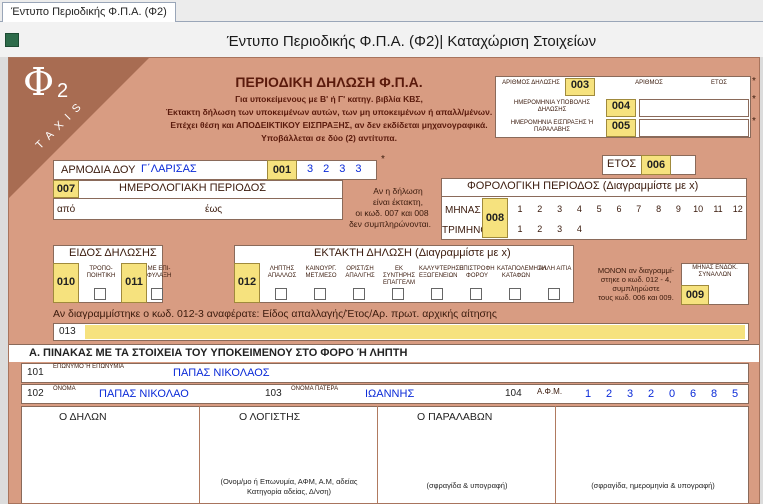  Describe the element at coordinates (282, 170) in the screenshot. I see `code-001: 001` at that location.